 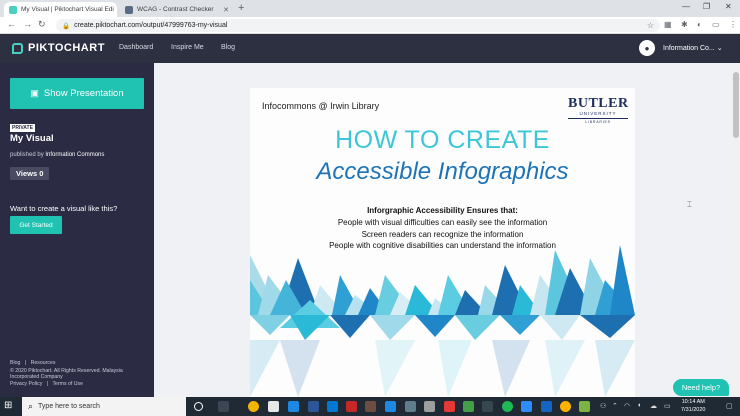 What do you see at coordinates (332, 406) in the screenshot?
I see `mail-icon` at bounding box center [332, 406].